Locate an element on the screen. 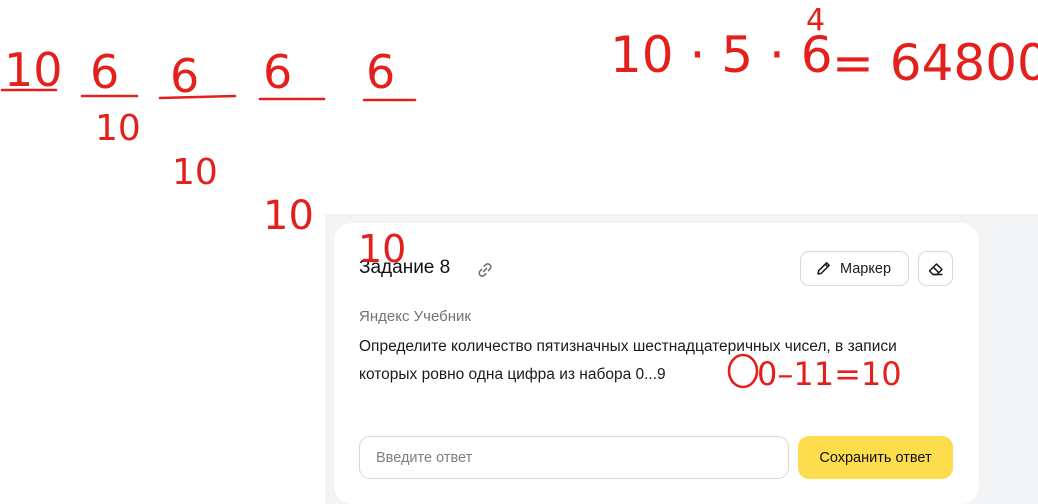  link-icon is located at coordinates (485, 270).